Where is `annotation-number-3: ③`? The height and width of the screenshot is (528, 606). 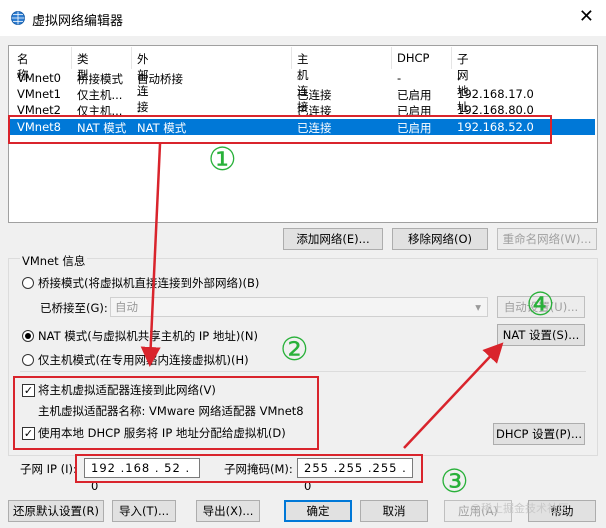
annotation-number-3: ③ is located at coordinates (454, 481).